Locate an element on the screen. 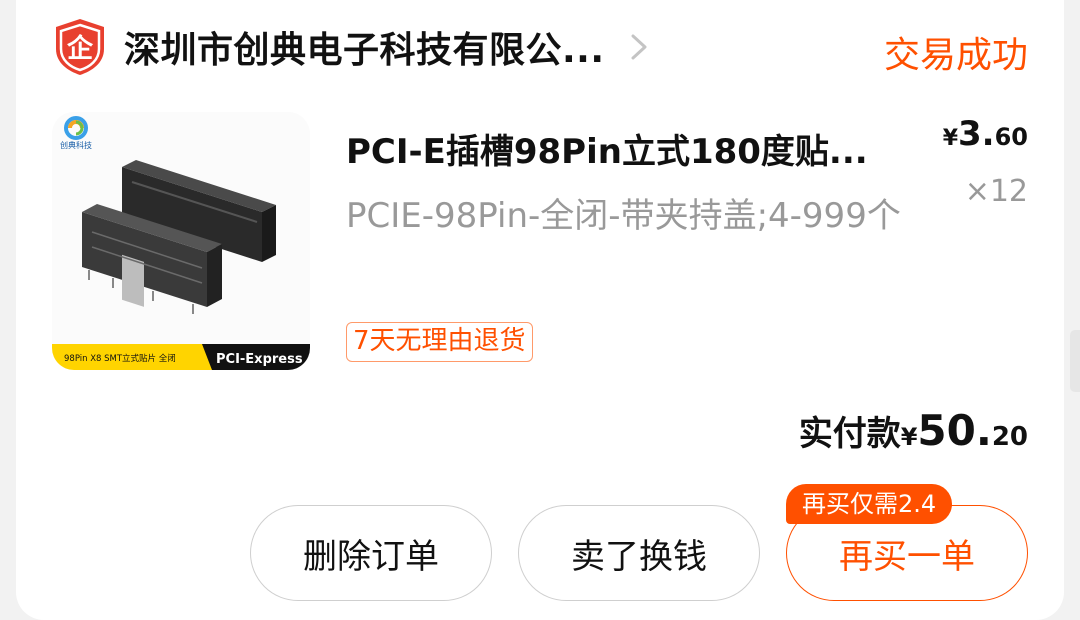 This screenshot has width=1080, height=620. sell-for-cash-button: 卖了换钱 is located at coordinates (639, 553).